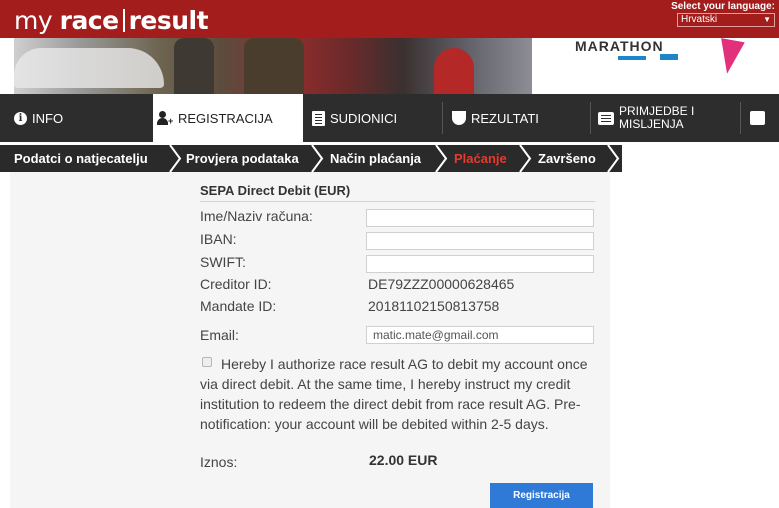 Image resolution: width=779 pixels, height=508 pixels. Describe the element at coordinates (81, 118) in the screenshot. I see `tab-info: i INFO` at that location.